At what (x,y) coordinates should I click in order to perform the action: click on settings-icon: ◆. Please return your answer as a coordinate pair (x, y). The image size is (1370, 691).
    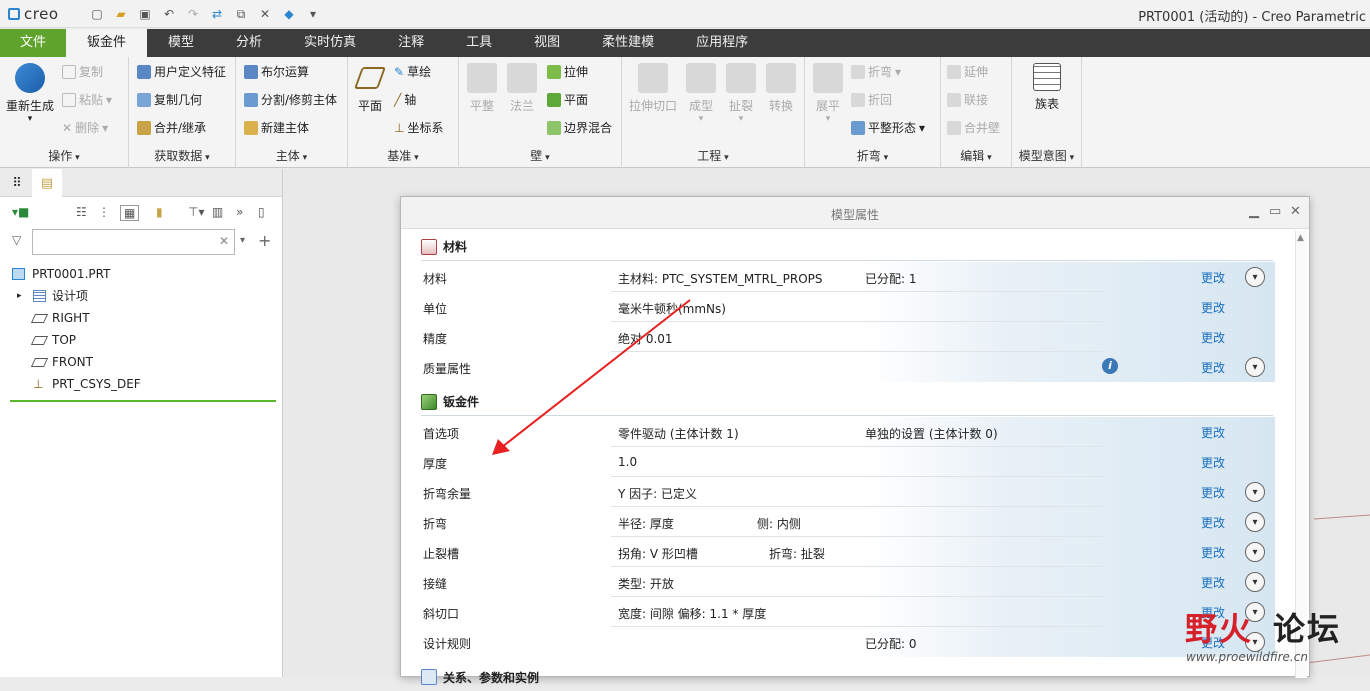
    Looking at the image, I should click on (289, 14).